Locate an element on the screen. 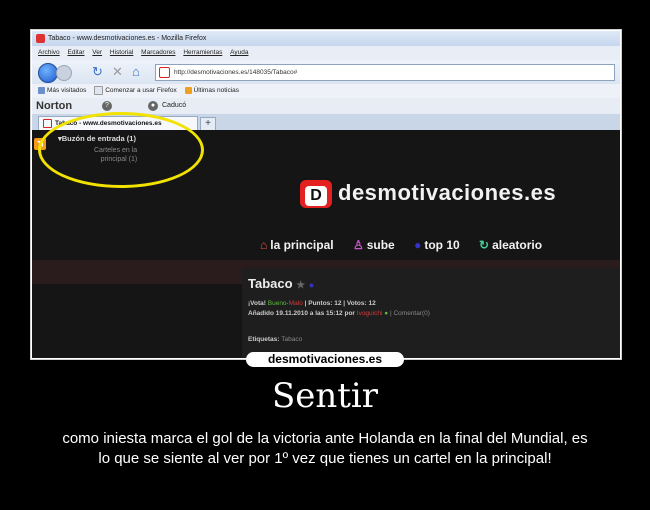 Image resolution: width=650 pixels, height=510 pixels. reload-icon: ↻ is located at coordinates (97, 72).